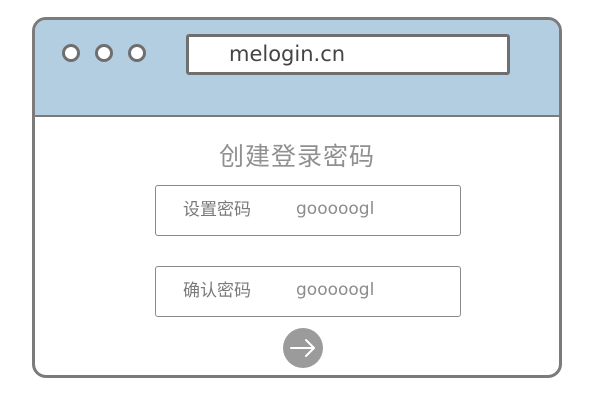 This screenshot has width=600, height=400. What do you see at coordinates (296, 156) in the screenshot?
I see `page-title: 创建登录密码` at bounding box center [296, 156].